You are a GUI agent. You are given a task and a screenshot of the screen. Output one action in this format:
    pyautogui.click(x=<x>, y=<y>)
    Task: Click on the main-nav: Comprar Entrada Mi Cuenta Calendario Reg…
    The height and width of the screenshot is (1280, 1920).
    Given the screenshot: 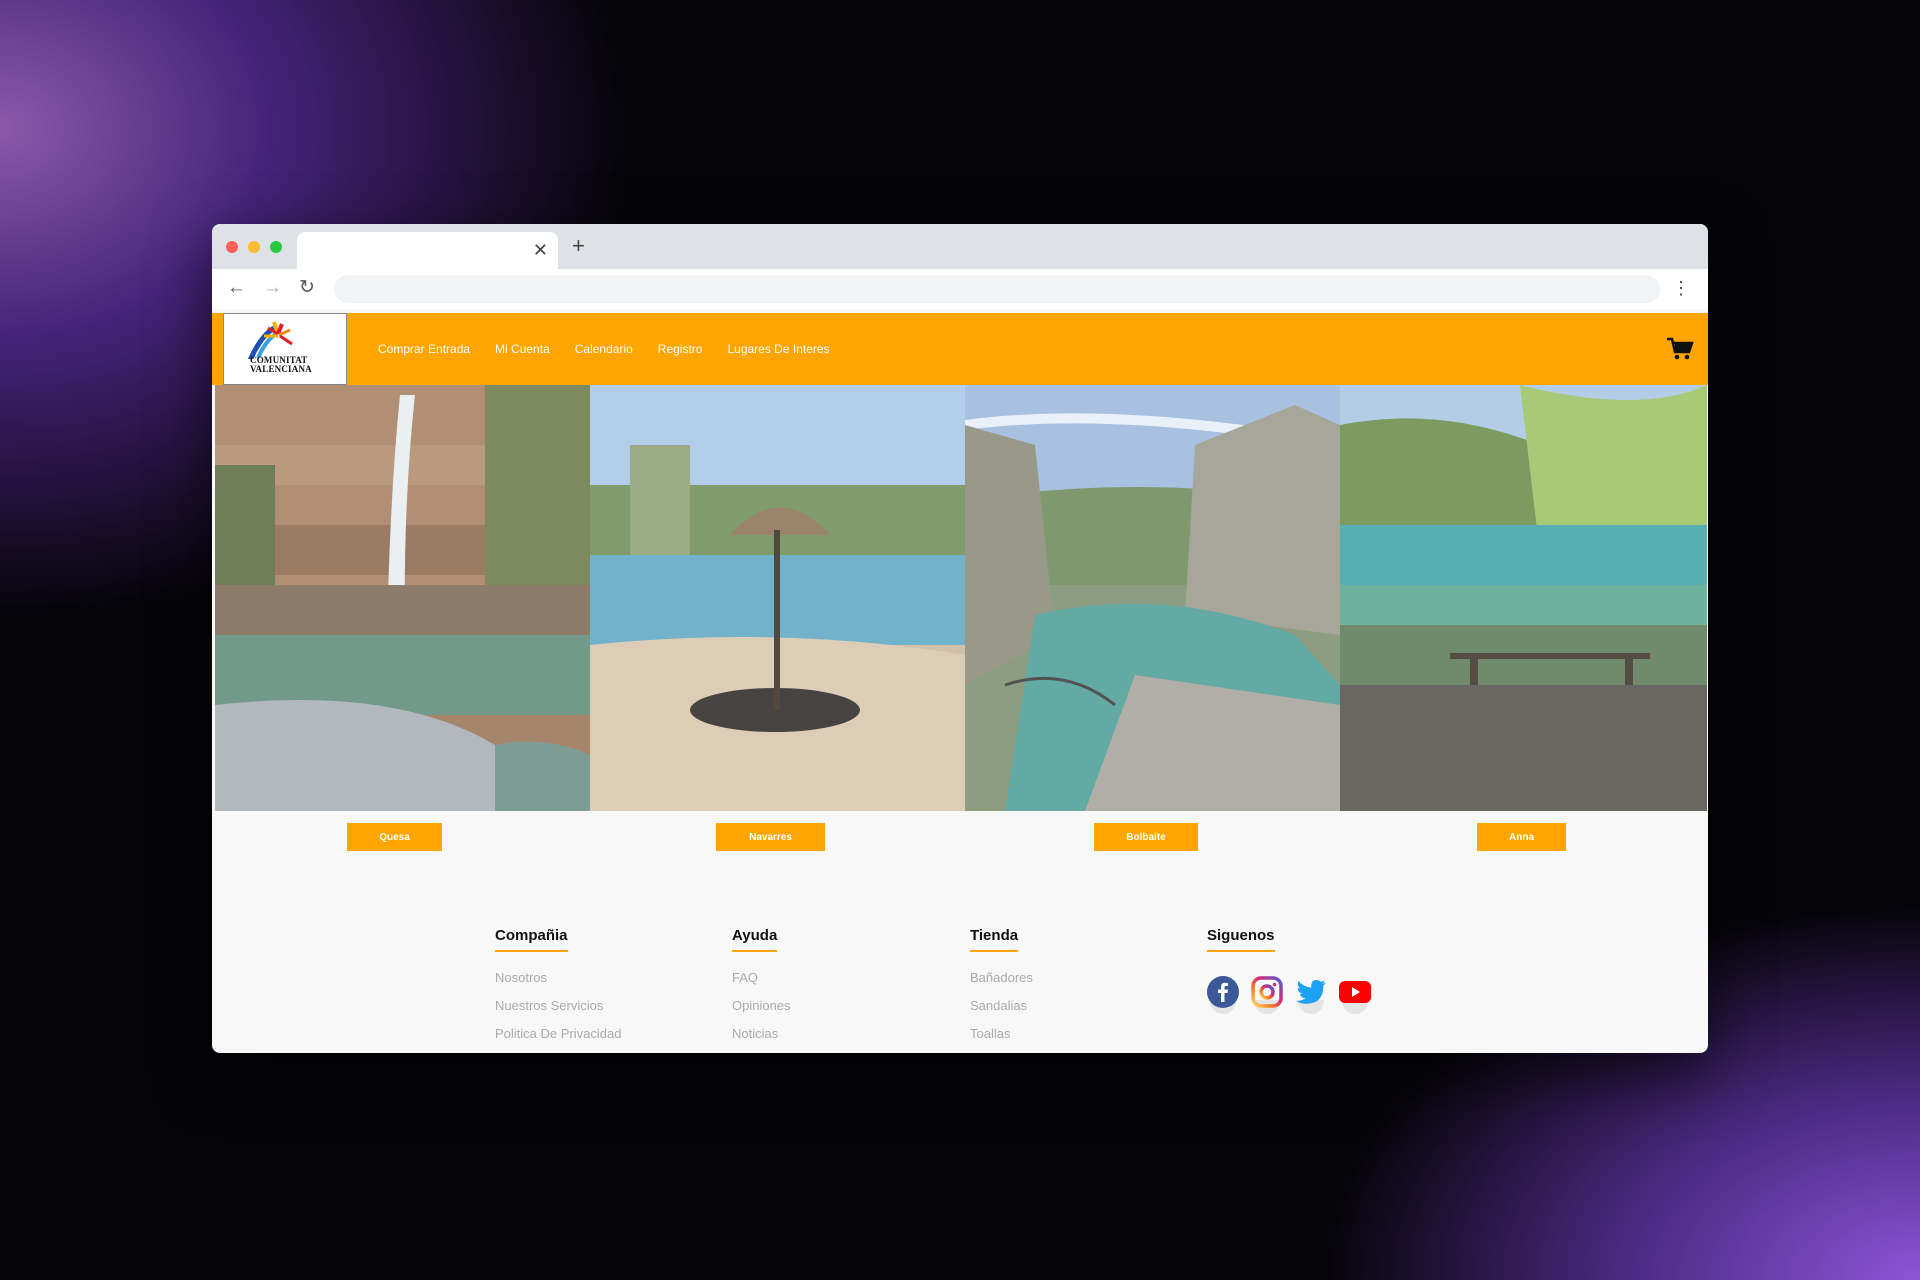 What is the action you would take?
    pyautogui.click(x=616, y=349)
    